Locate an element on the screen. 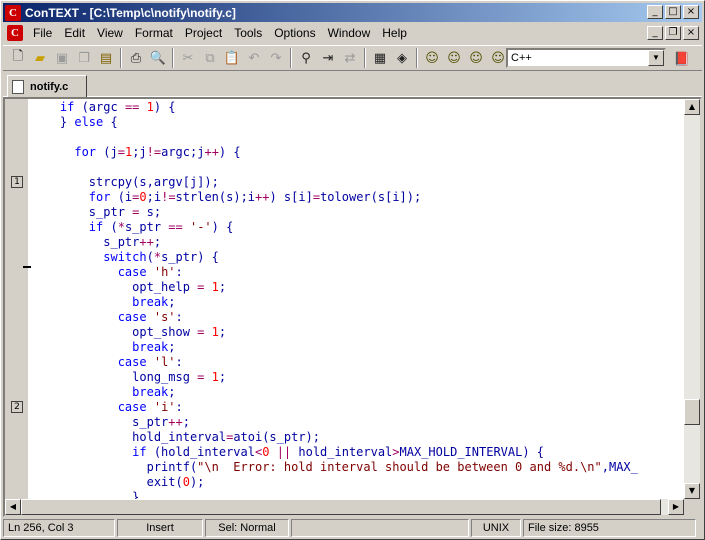 This screenshot has height=540, width=705. scroll-down-button: ▼ is located at coordinates (692, 491).